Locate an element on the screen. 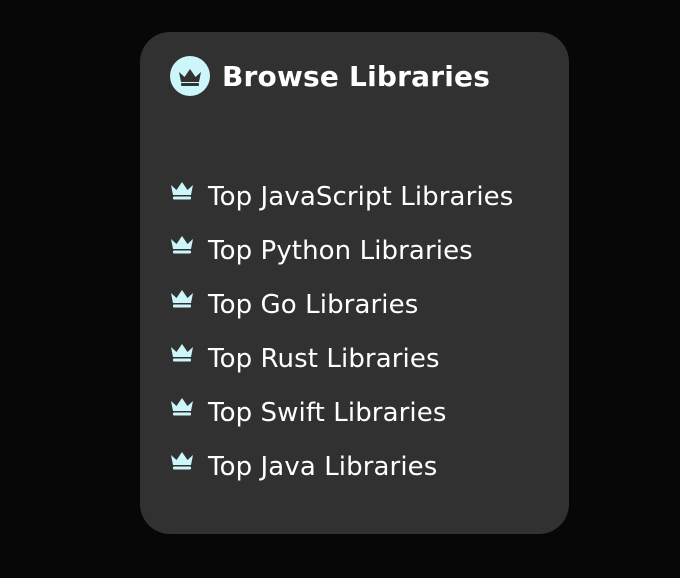  library-link-rust: Top Rust Libraries is located at coordinates (341, 359).